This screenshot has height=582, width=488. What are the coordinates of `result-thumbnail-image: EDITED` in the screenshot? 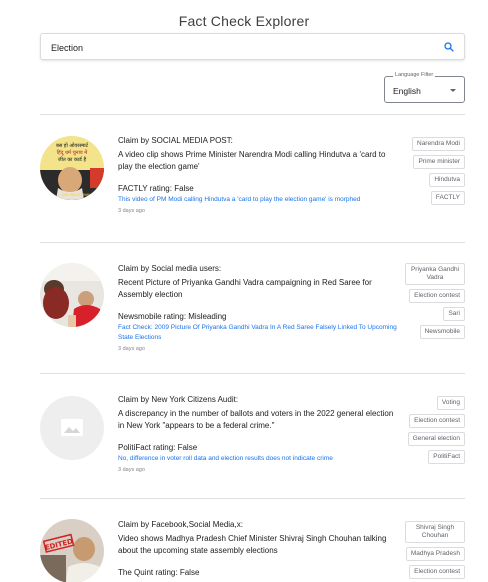 It's located at (72, 550).